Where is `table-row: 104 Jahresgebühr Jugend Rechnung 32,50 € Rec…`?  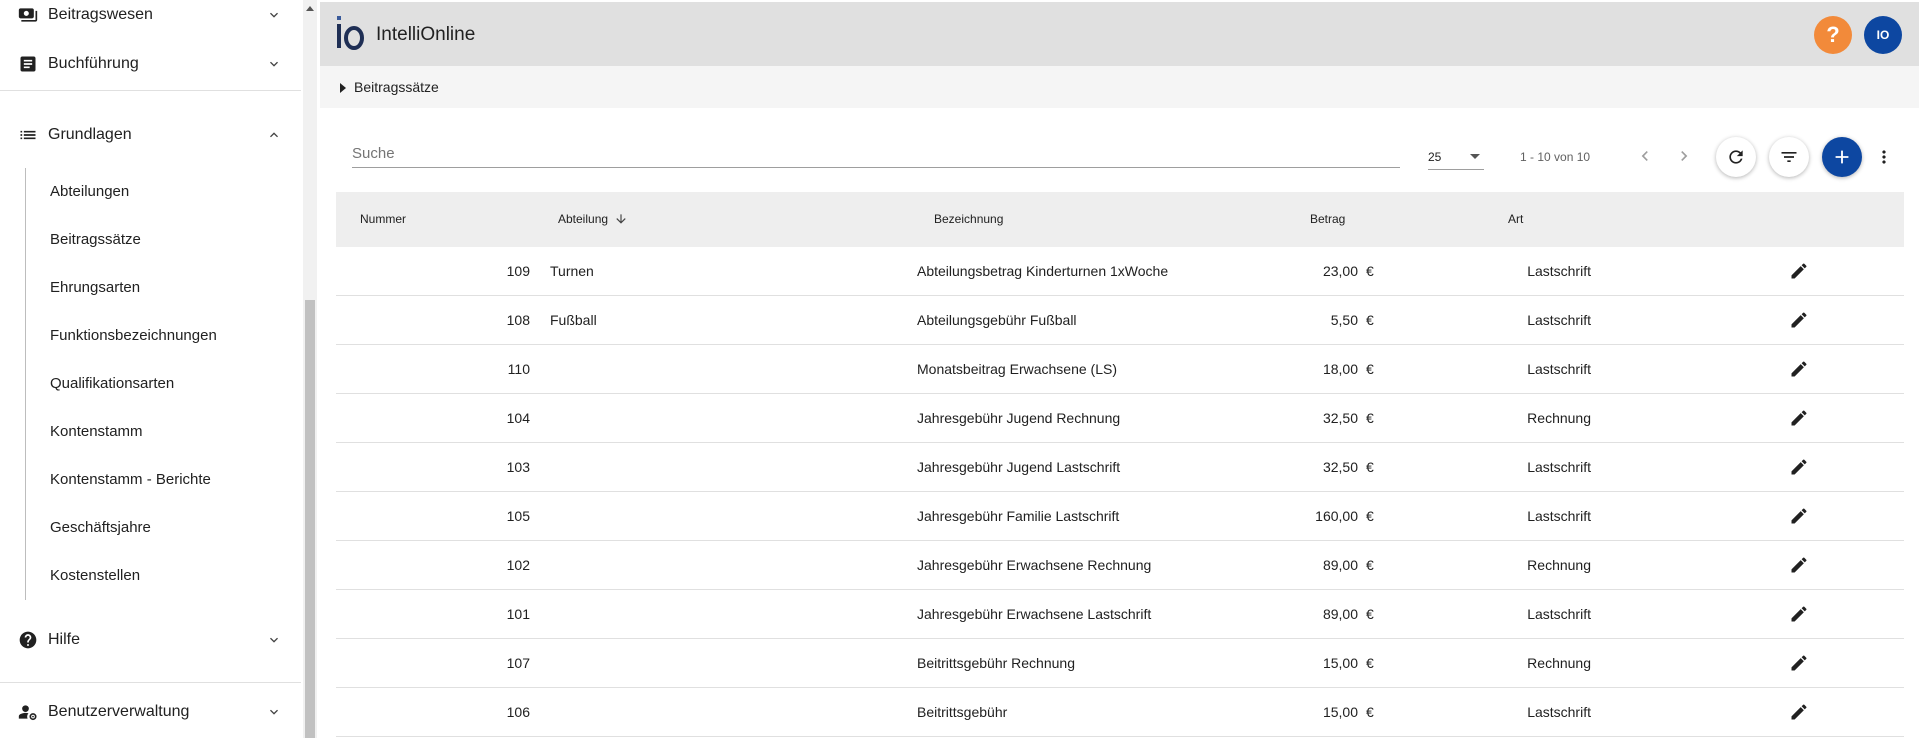 table-row: 104 Jahresgebühr Jugend Rechnung 32,50 € Rec… is located at coordinates (1120, 418).